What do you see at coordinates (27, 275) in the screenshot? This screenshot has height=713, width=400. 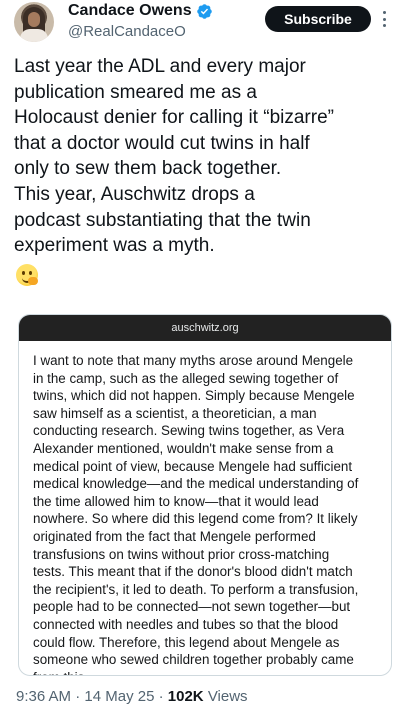 I see `hugging-face-emoji-icon` at bounding box center [27, 275].